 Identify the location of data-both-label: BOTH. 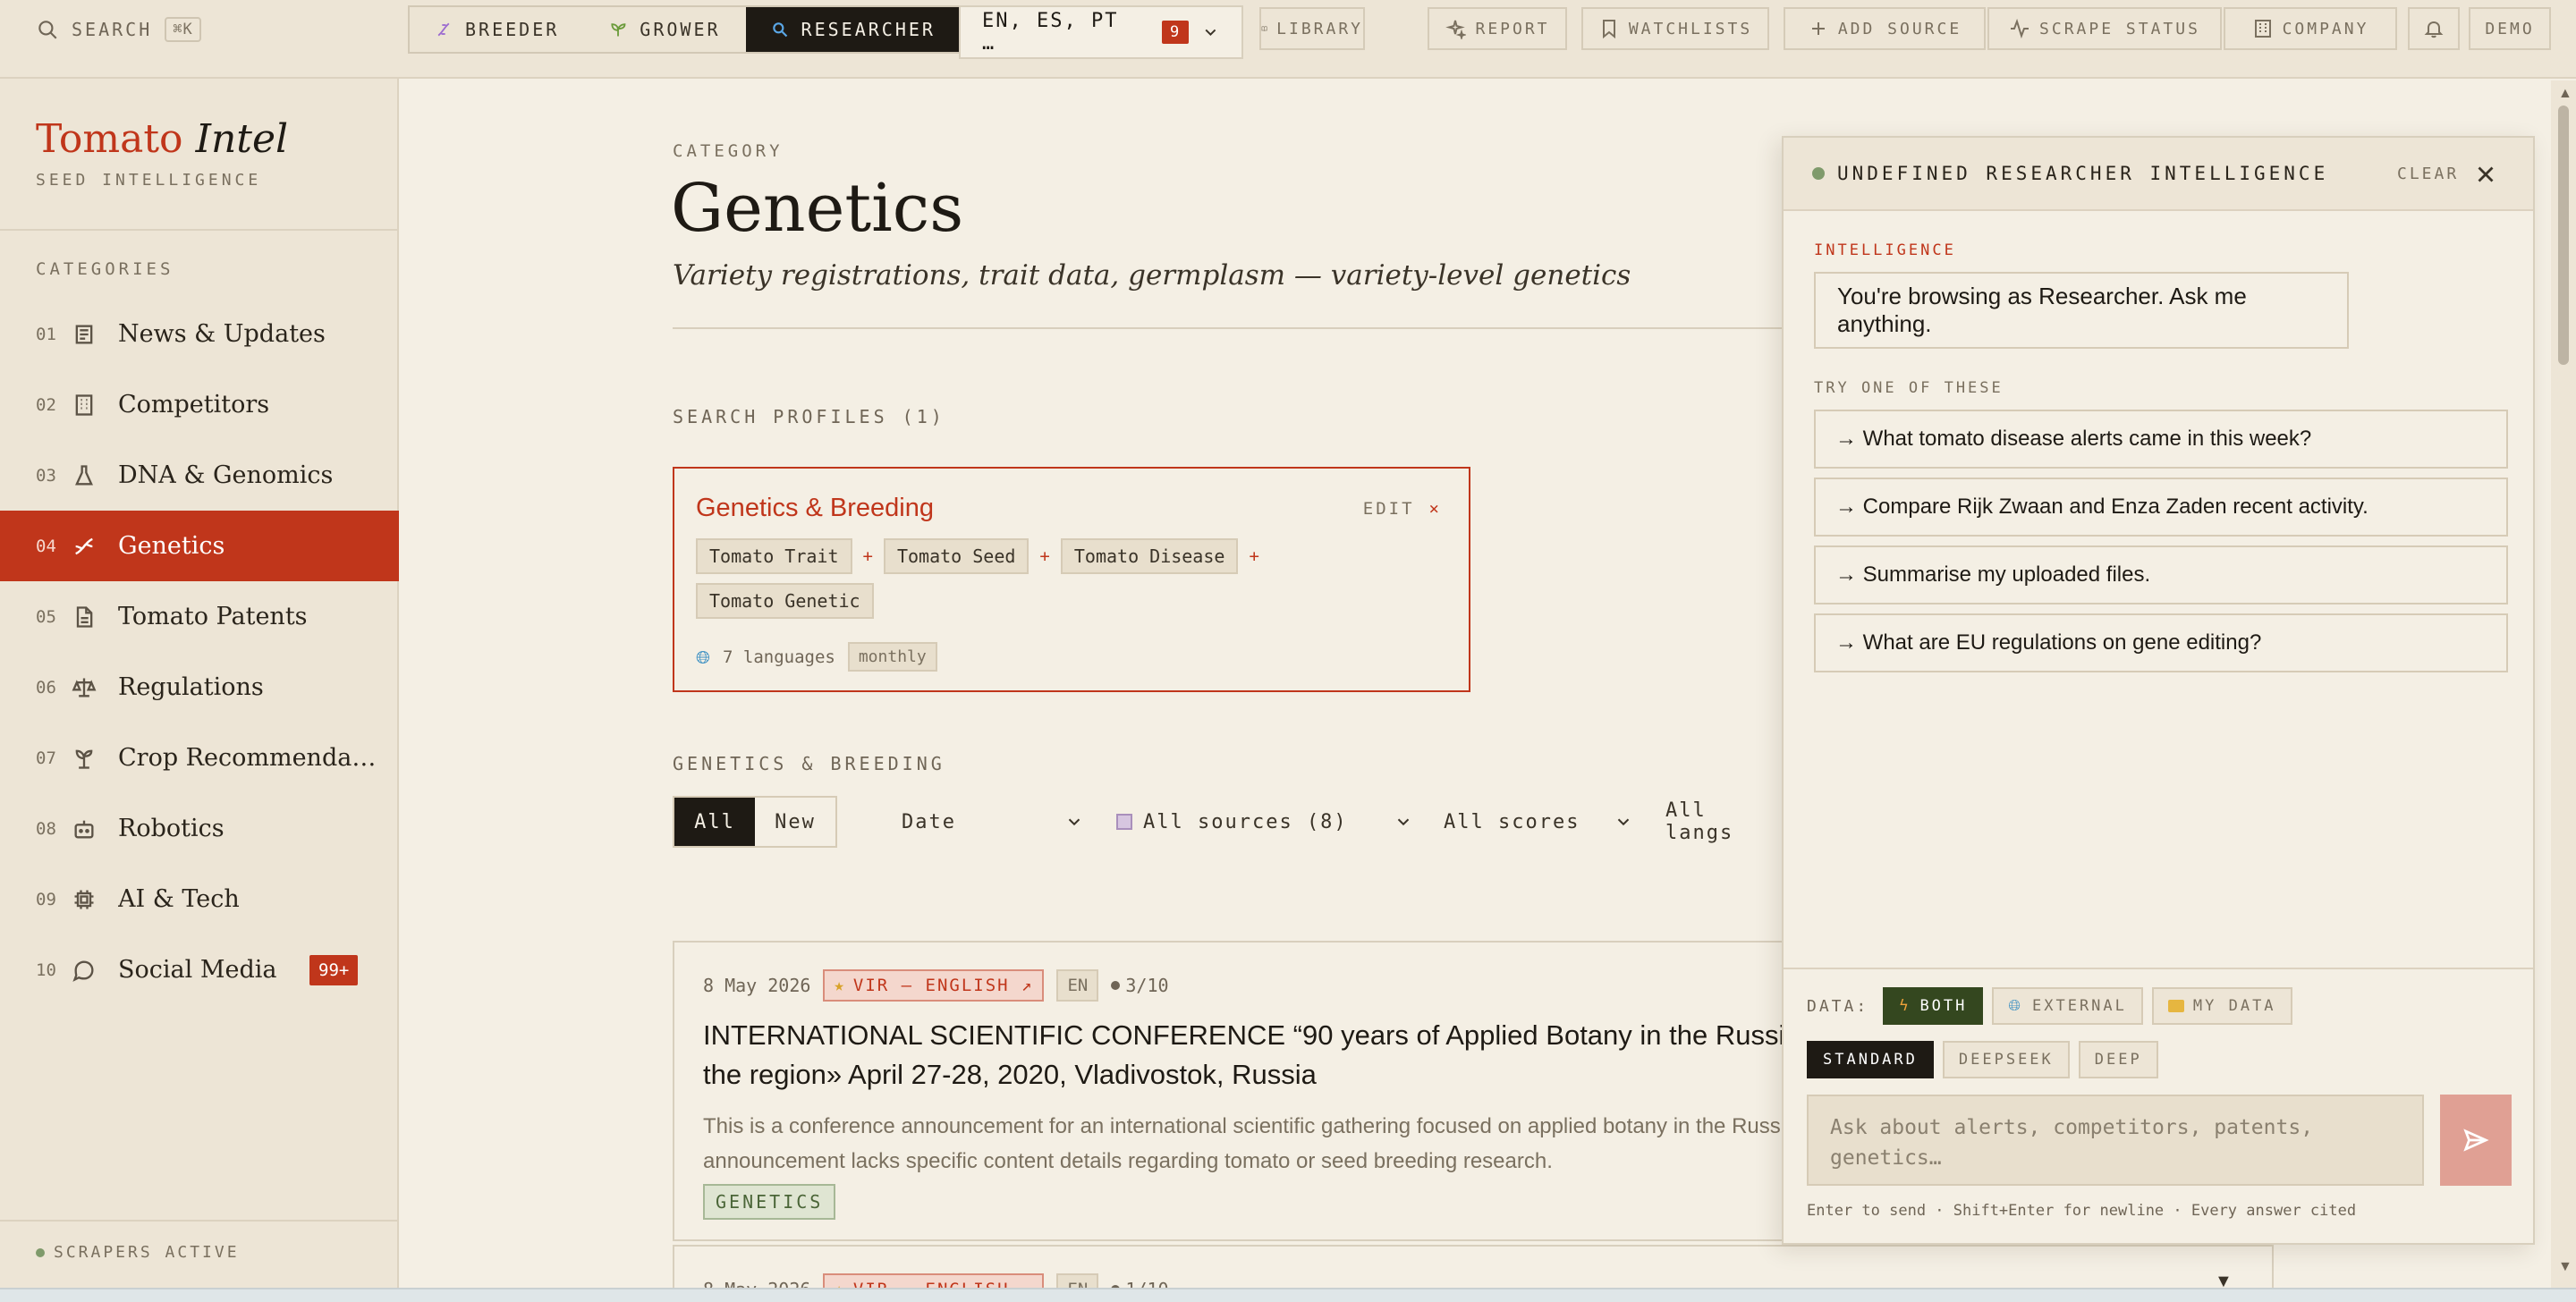
(1943, 1006).